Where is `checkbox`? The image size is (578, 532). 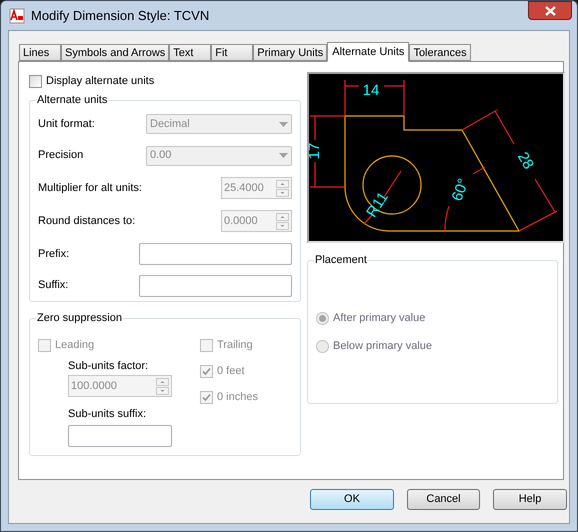 checkbox is located at coordinates (35, 81).